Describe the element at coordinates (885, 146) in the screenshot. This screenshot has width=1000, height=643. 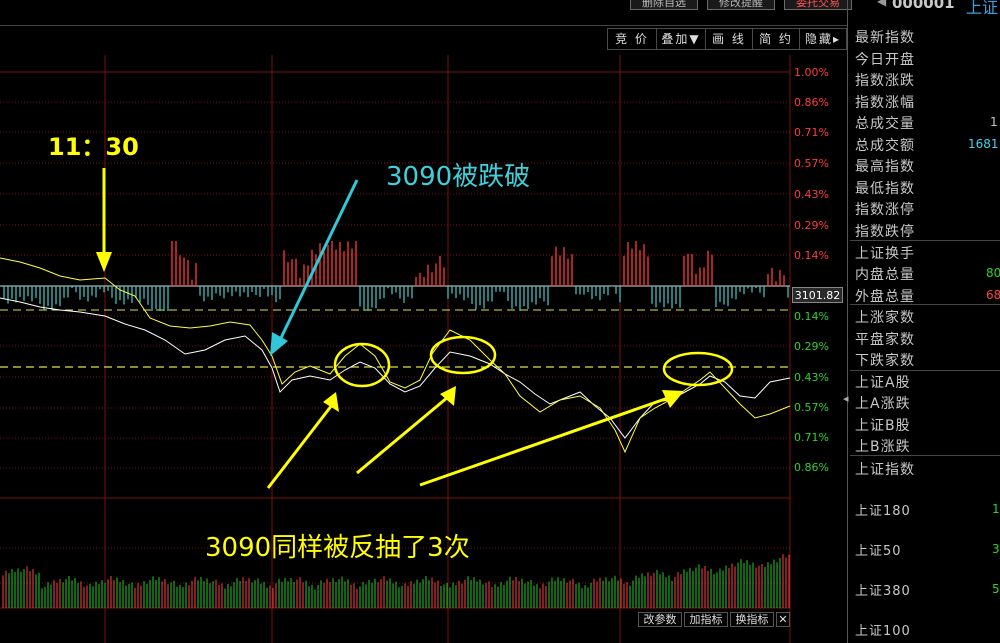
I see `side-row-label: 总成交额` at that location.